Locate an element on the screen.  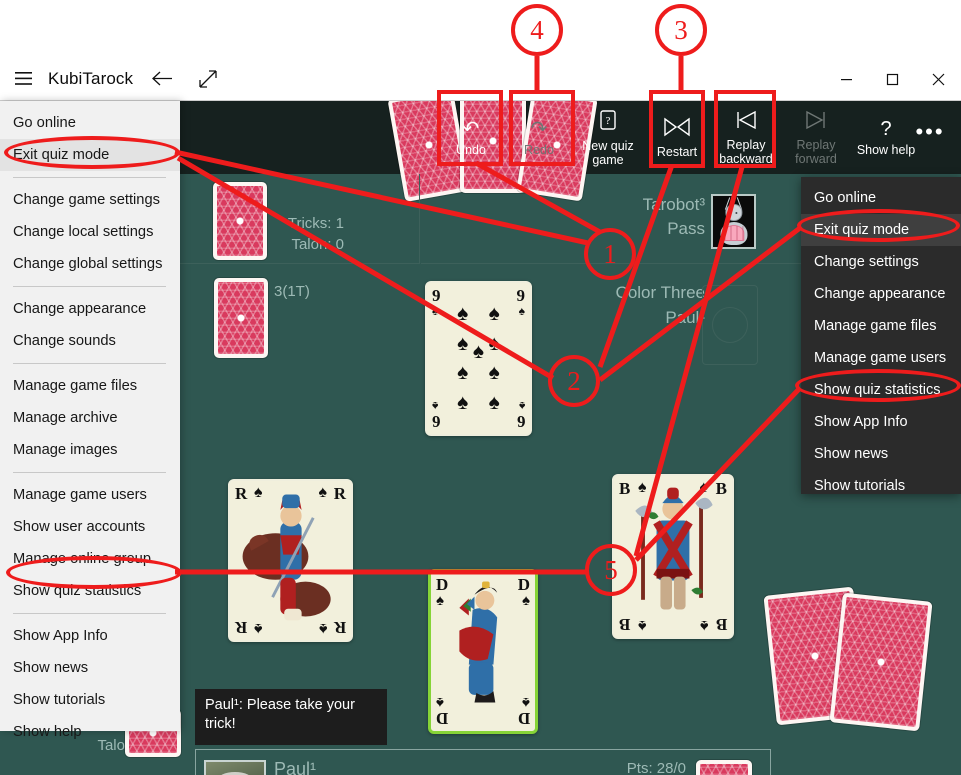
toolbar-button-replay-forward: Replay forward is located at coordinates (816, 137).